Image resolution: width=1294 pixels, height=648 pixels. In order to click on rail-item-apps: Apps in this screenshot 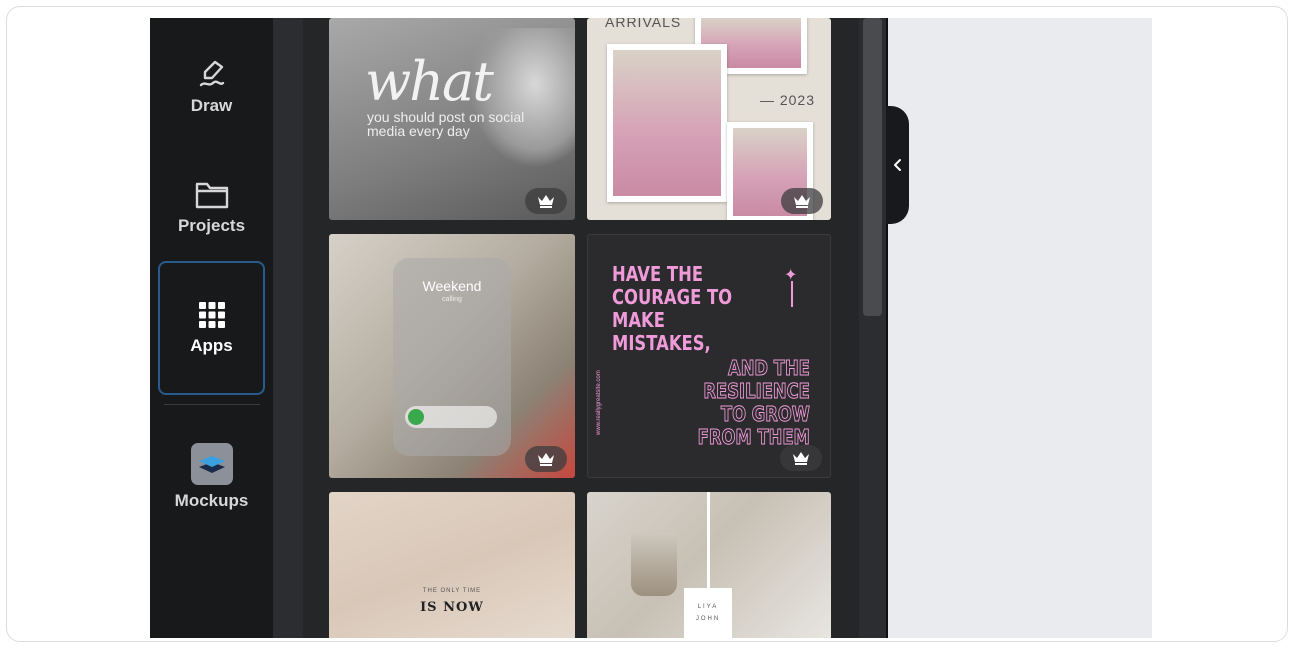, I will do `click(211, 328)`.